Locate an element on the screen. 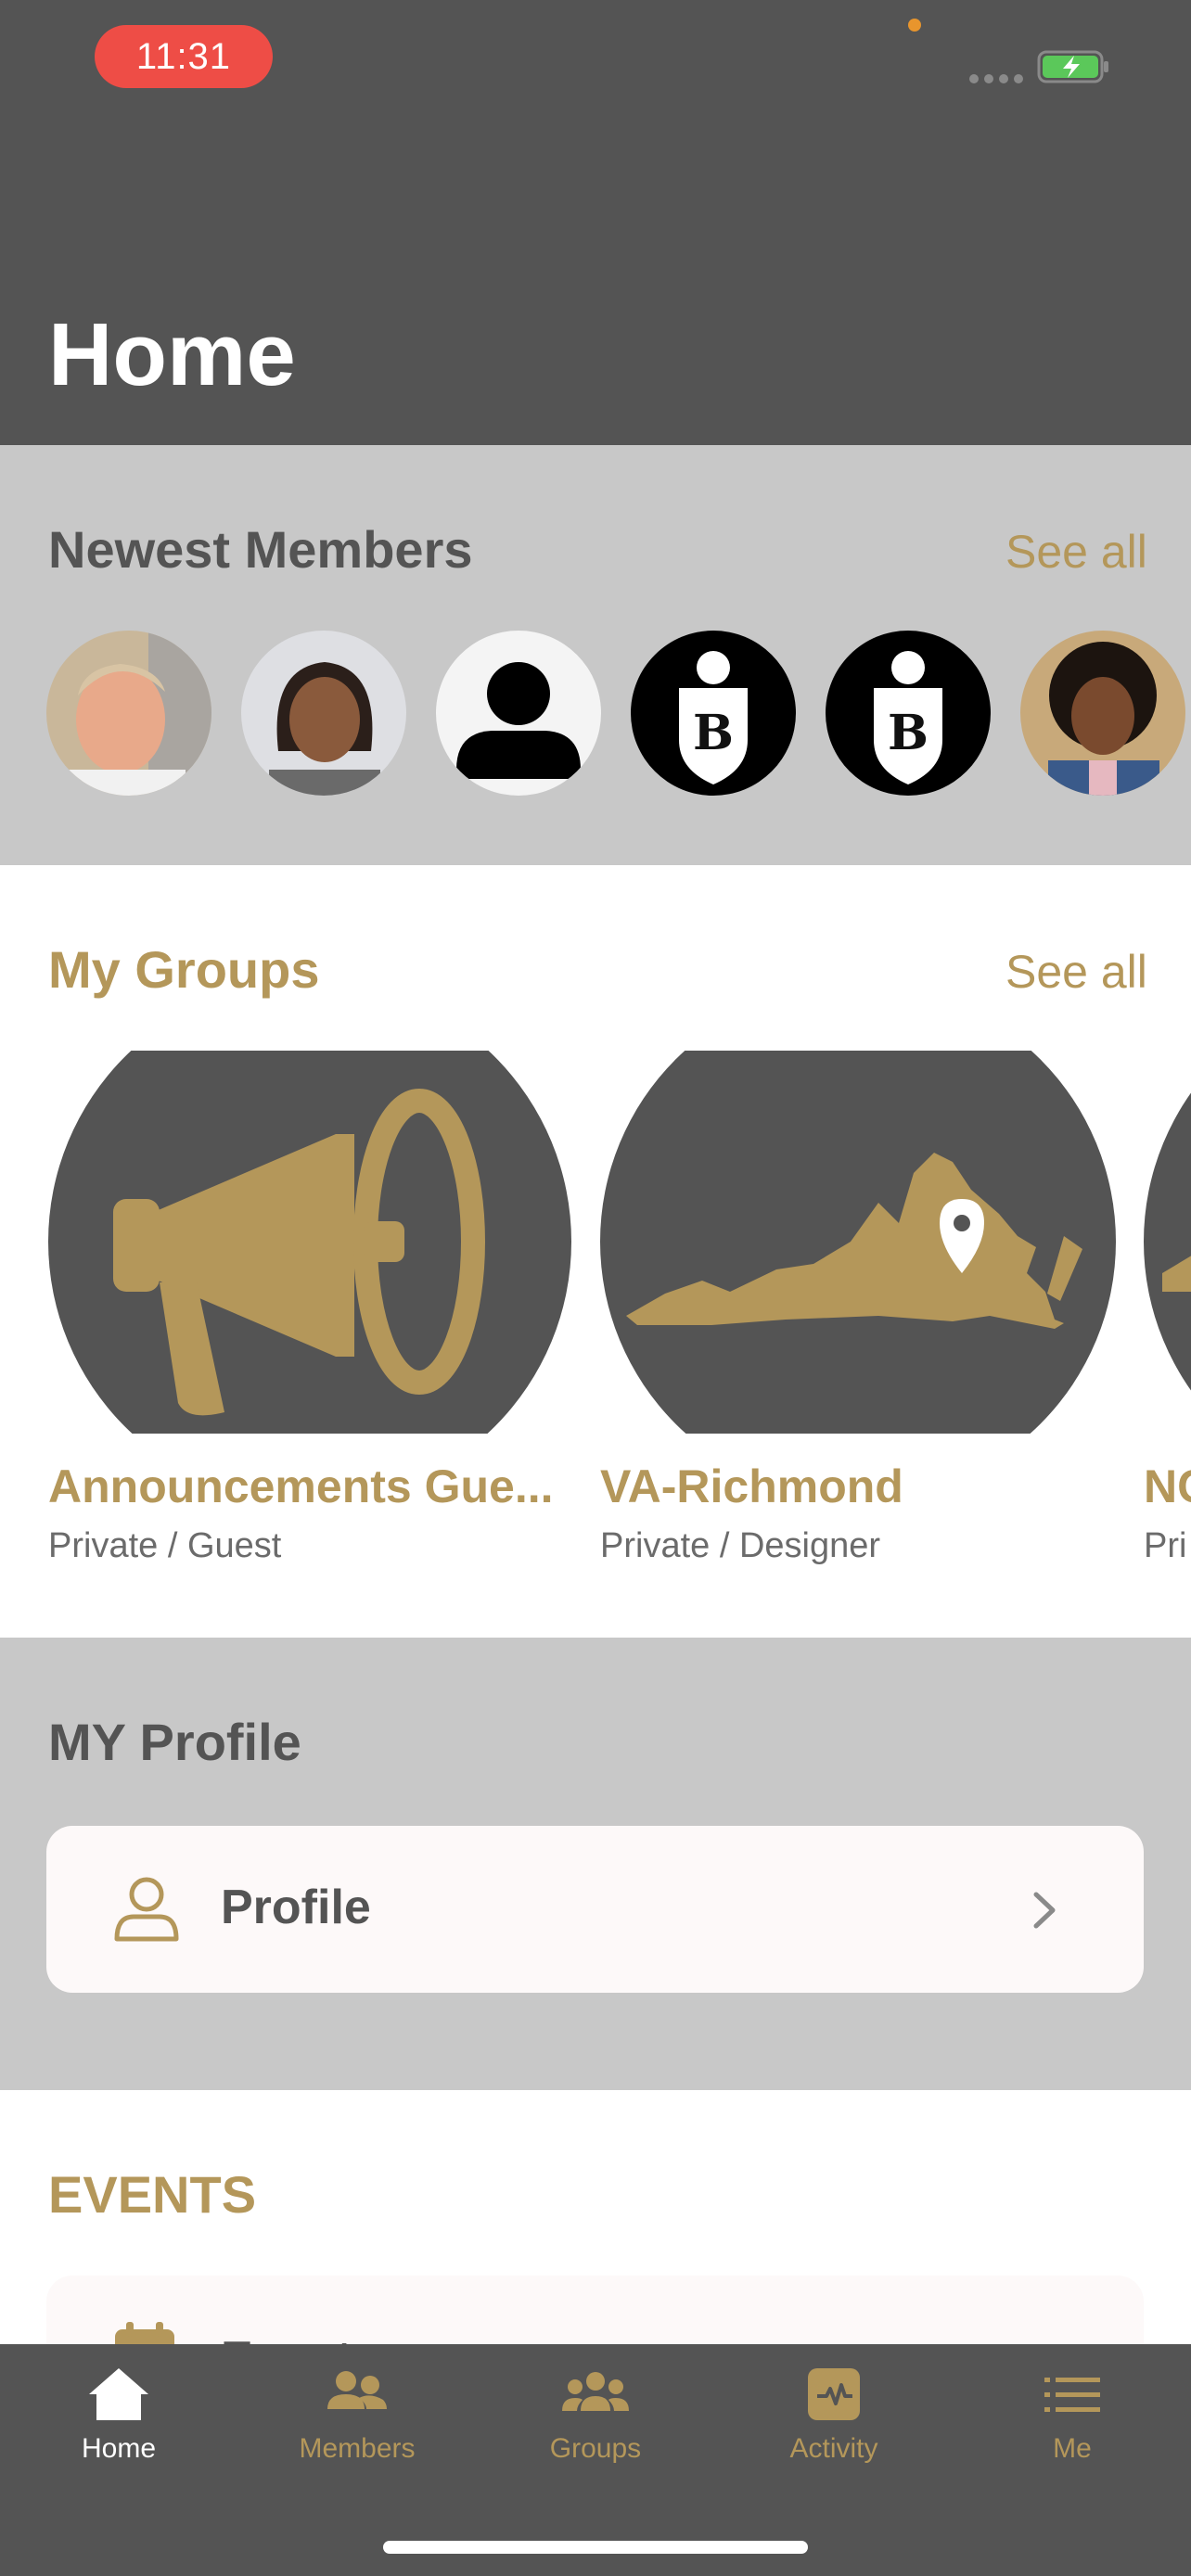  signal-icon is located at coordinates (996, 79).